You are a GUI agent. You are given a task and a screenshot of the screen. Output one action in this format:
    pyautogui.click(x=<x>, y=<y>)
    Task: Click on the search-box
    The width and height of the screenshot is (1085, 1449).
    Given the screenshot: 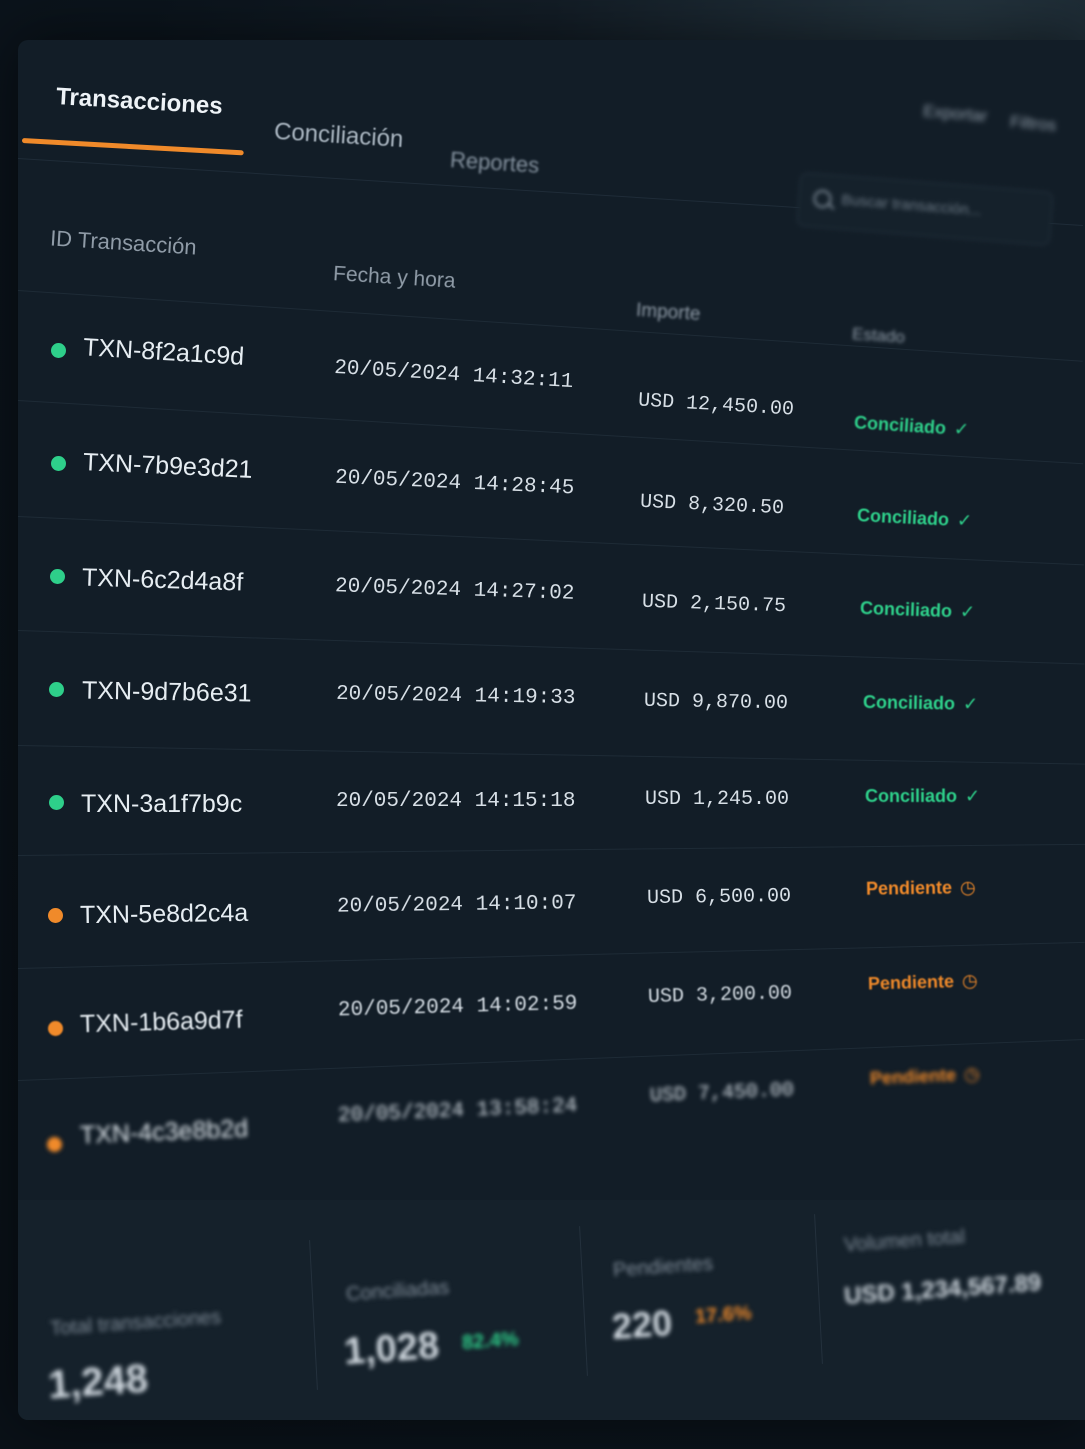 What is the action you would take?
    pyautogui.click(x=925, y=209)
    